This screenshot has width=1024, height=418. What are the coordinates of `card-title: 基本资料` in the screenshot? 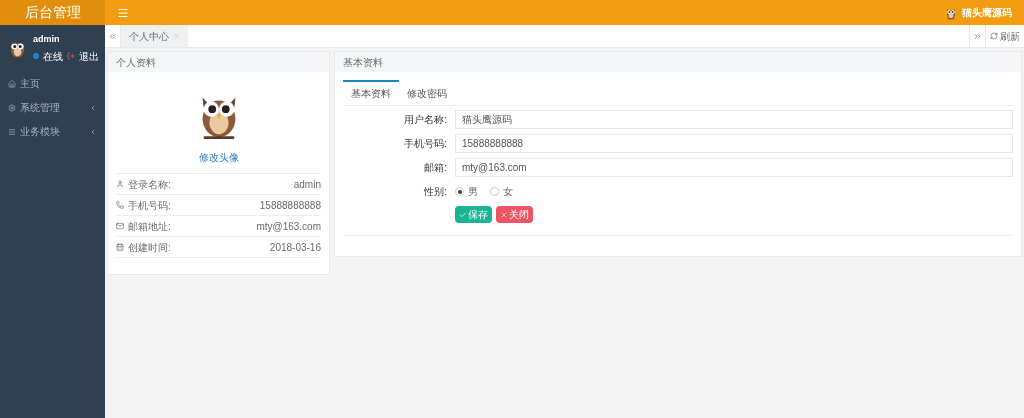 It's located at (678, 62).